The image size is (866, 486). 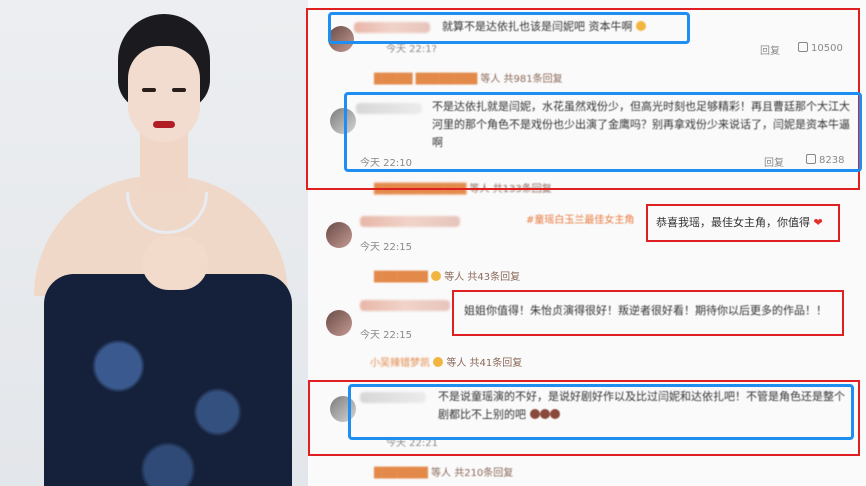 What do you see at coordinates (164, 124) in the screenshot?
I see `photo-lips` at bounding box center [164, 124].